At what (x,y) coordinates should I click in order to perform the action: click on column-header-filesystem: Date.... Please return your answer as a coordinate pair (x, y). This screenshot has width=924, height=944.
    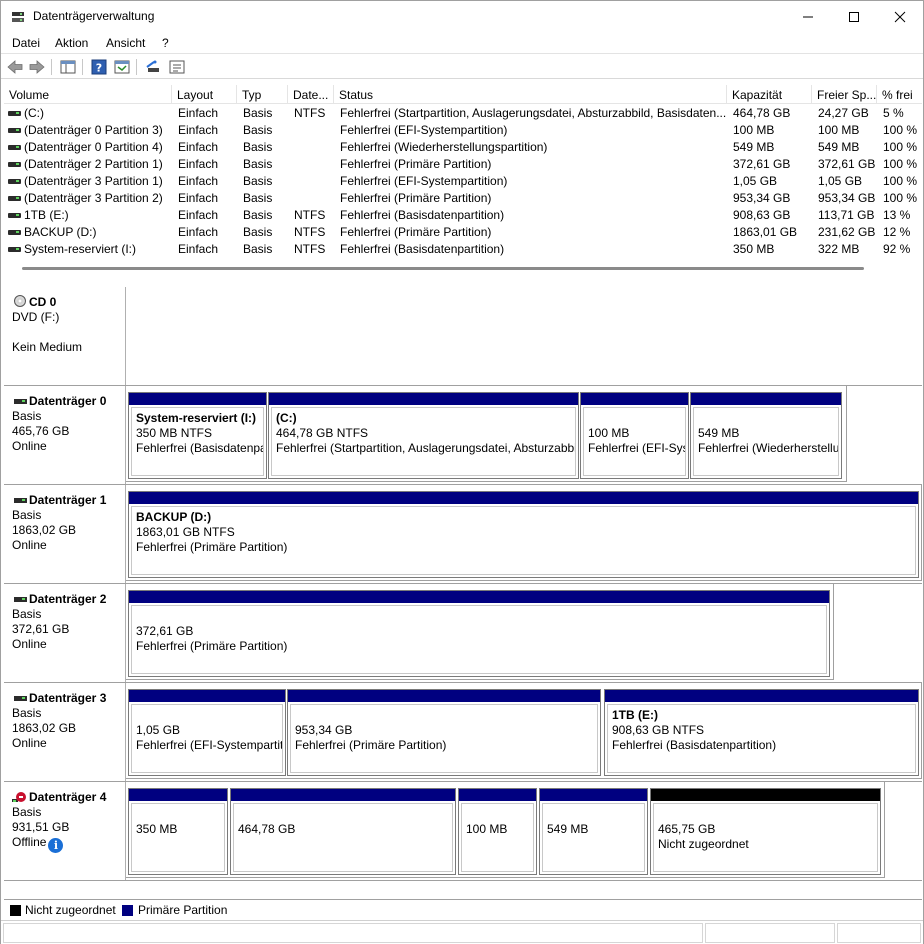
    Looking at the image, I should click on (311, 94).